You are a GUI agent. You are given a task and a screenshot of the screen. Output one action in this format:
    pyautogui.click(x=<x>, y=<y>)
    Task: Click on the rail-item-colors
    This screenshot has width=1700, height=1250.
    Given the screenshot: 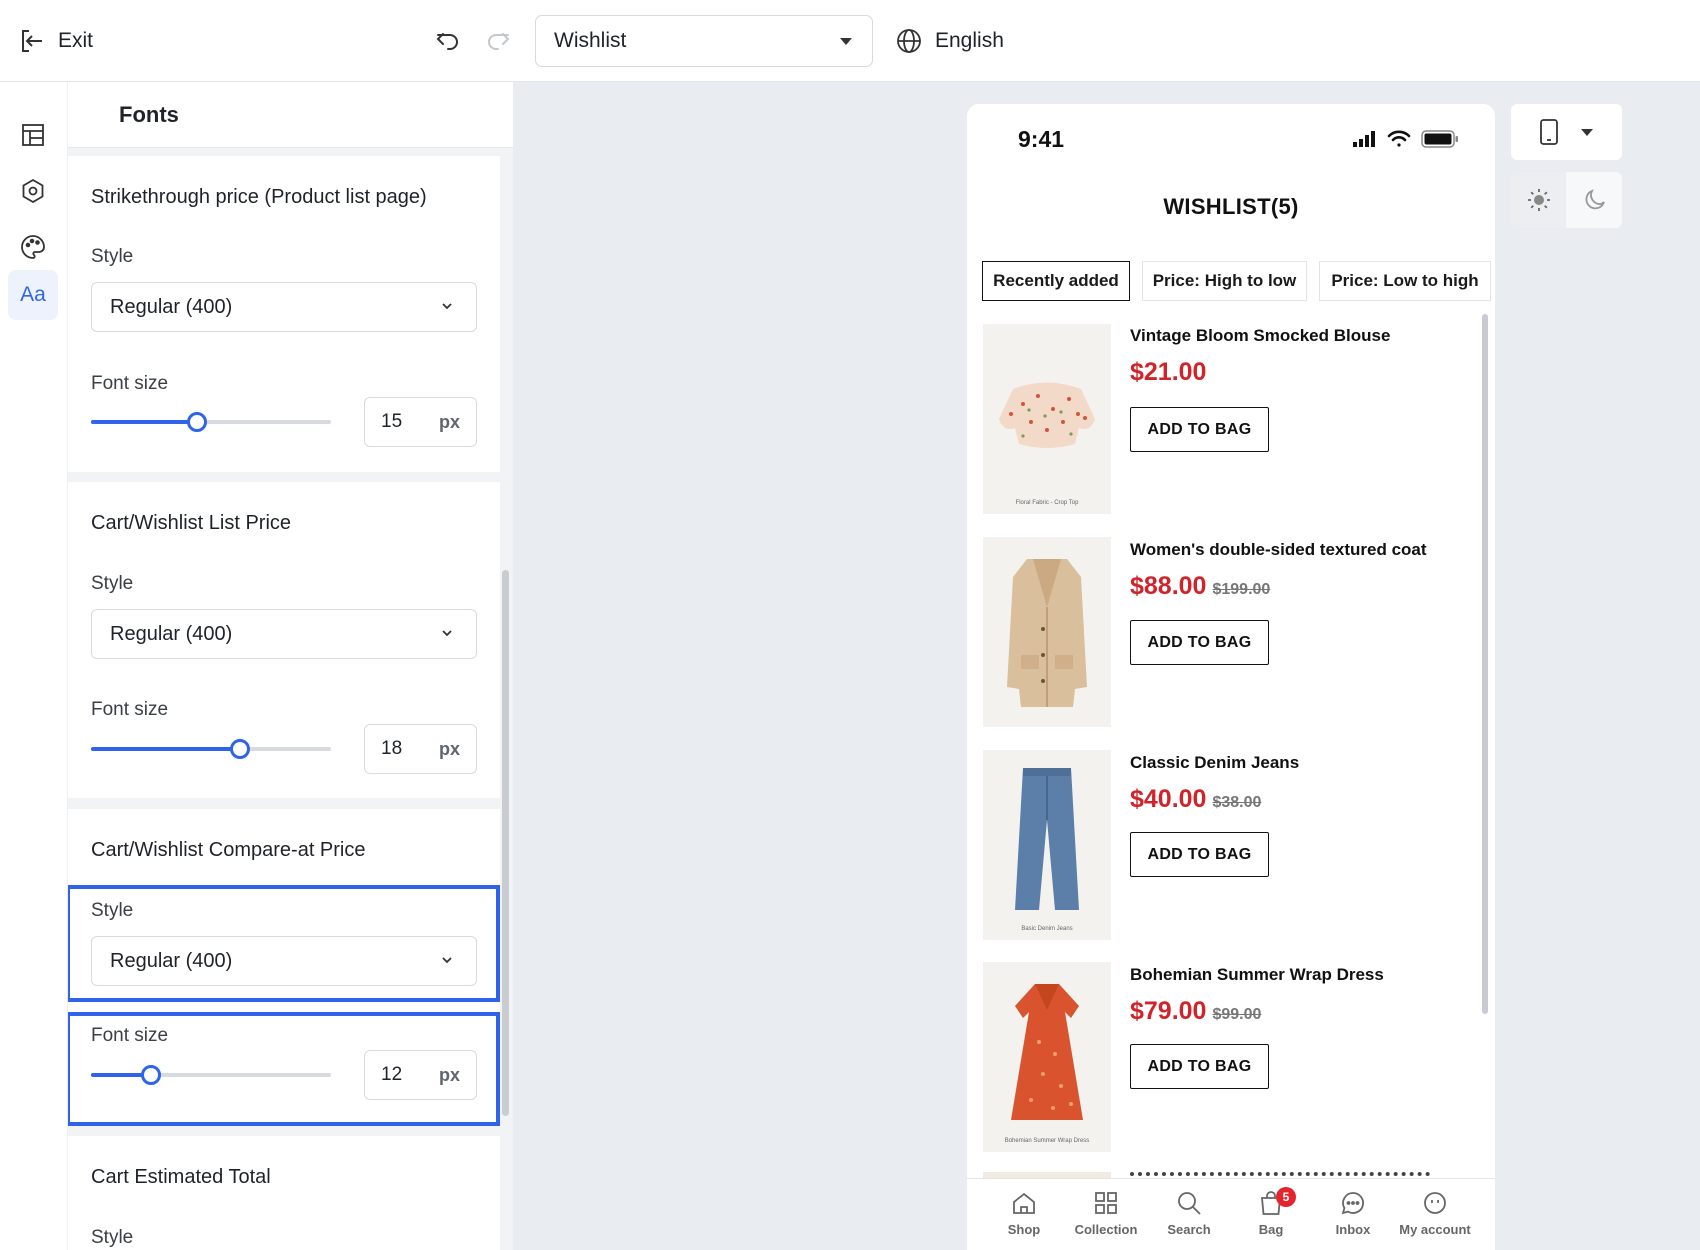 What is the action you would take?
    pyautogui.click(x=33, y=247)
    